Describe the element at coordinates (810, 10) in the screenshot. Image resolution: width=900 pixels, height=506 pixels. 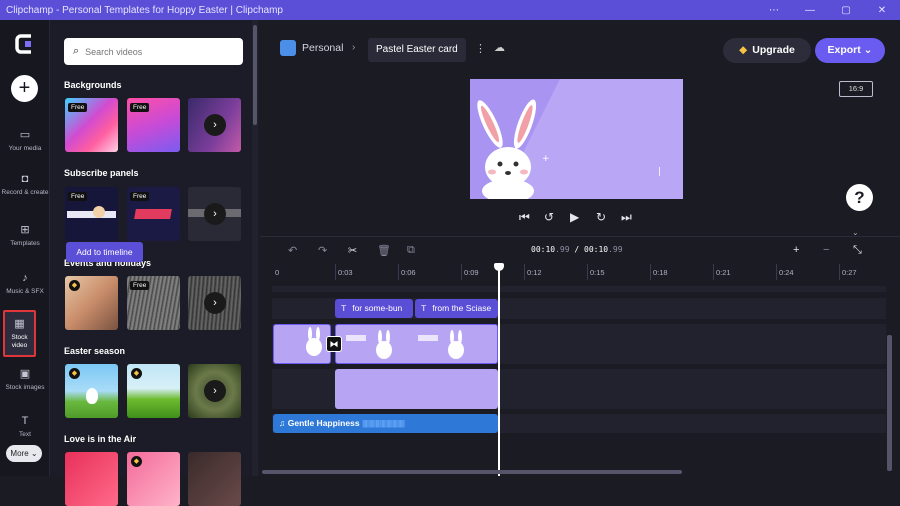
I see `minimize-button: —` at that location.